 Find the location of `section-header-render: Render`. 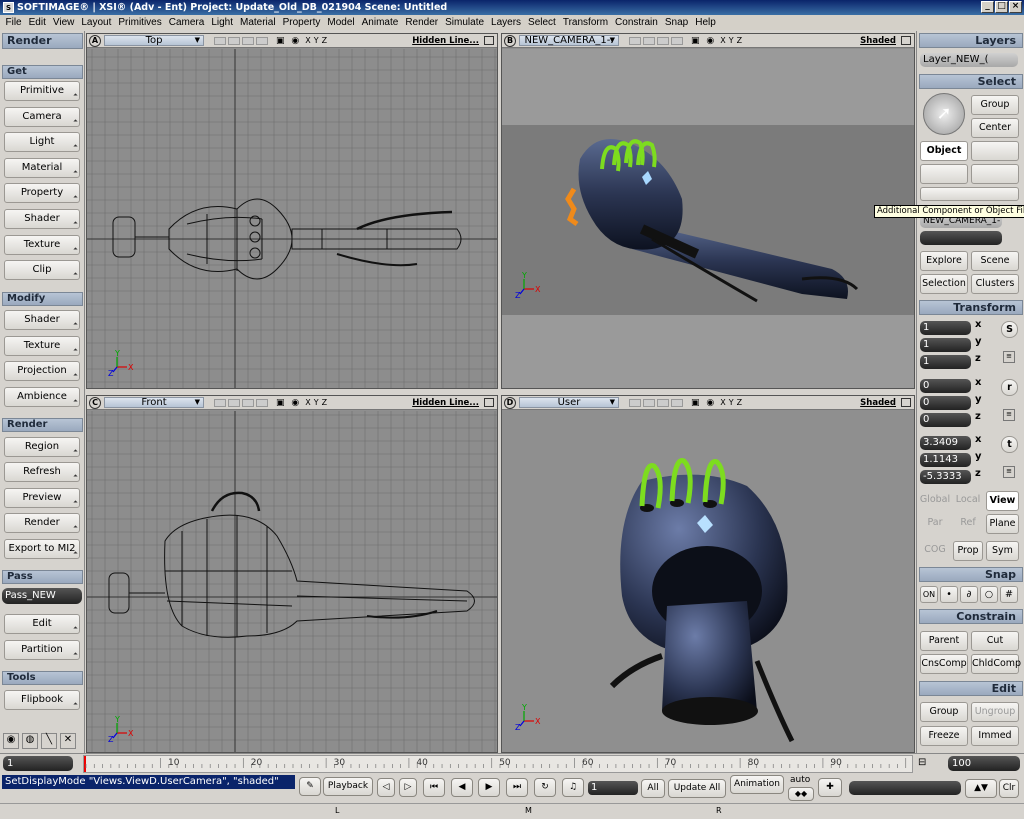

section-header-render: Render is located at coordinates (42, 425).